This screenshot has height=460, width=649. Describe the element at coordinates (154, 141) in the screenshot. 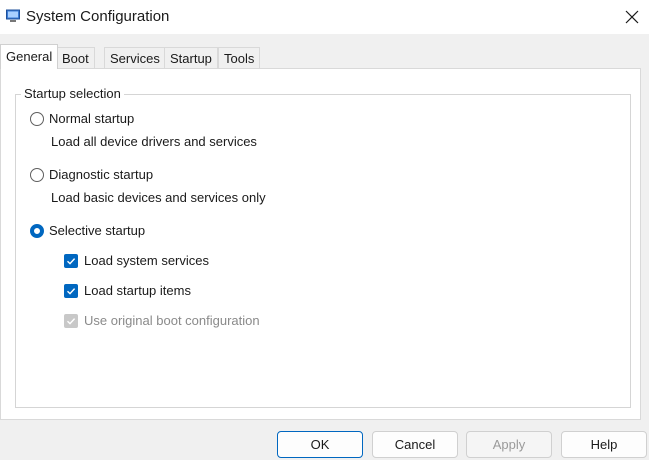

I see `normal-startup-description: Load all device drivers and services` at that location.